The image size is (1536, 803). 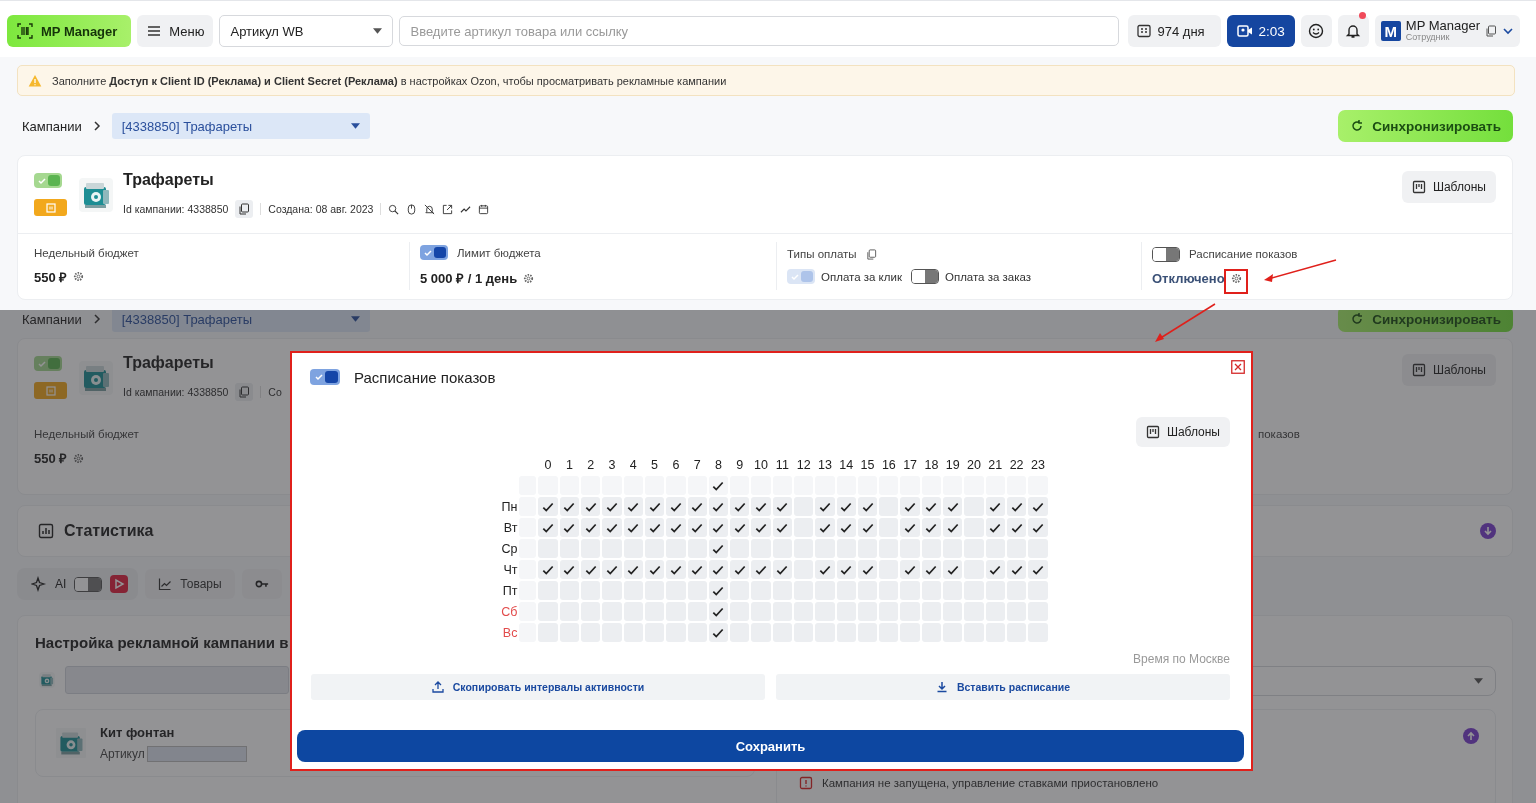 I want to click on arrow-down-circle-icon, so click(x=1488, y=531).